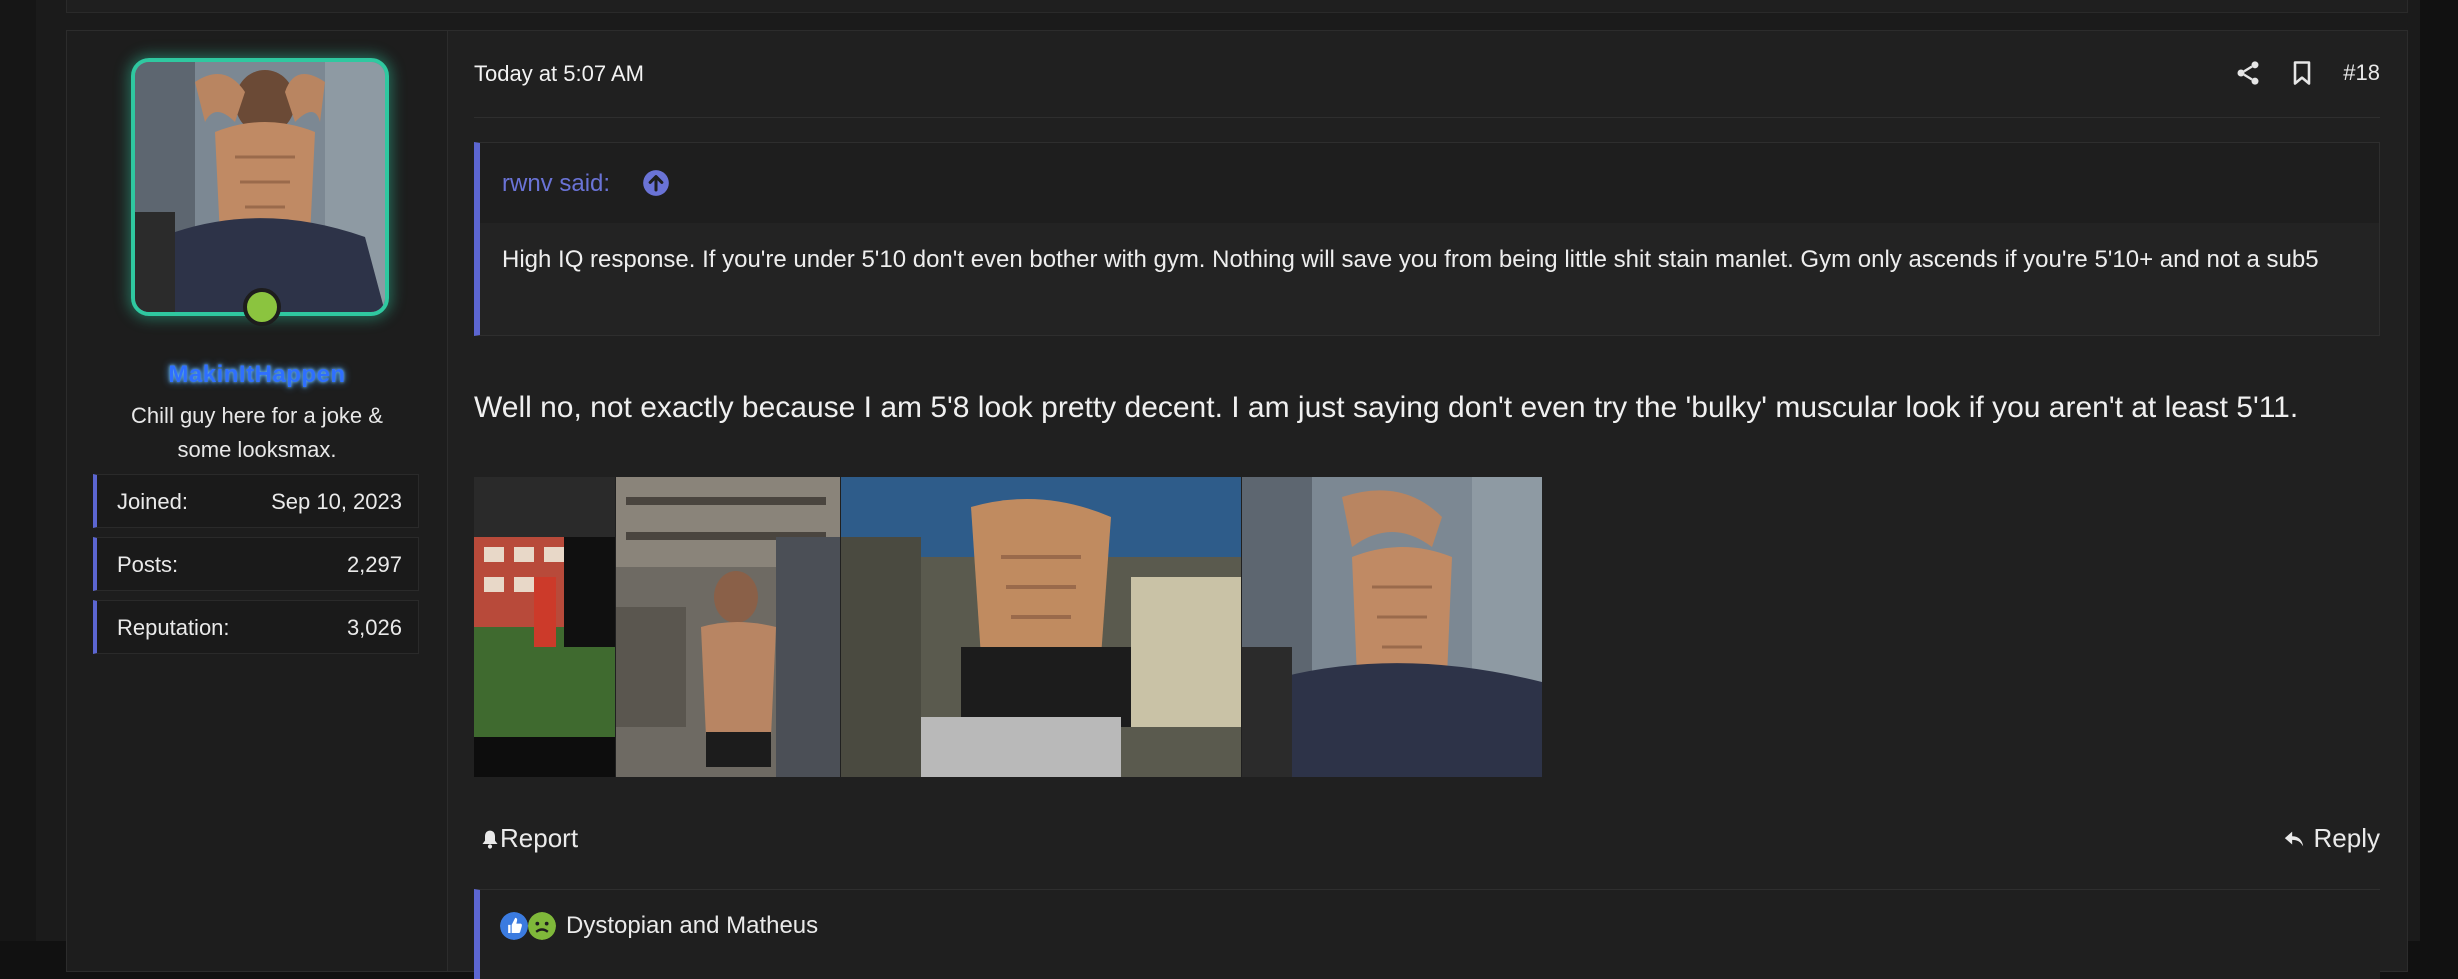  I want to click on bookmark-icon, so click(2302, 73).